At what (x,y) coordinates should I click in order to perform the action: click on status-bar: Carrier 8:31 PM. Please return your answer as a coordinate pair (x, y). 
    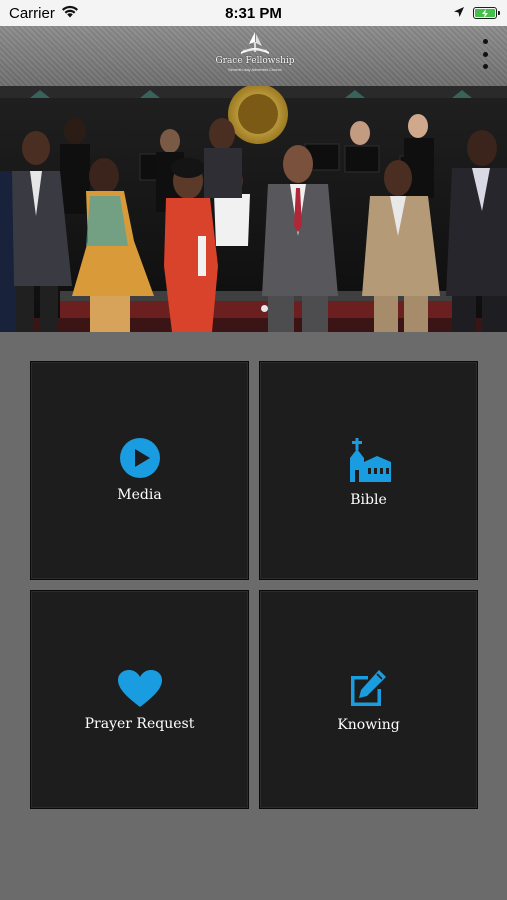
    Looking at the image, I should click on (253, 13).